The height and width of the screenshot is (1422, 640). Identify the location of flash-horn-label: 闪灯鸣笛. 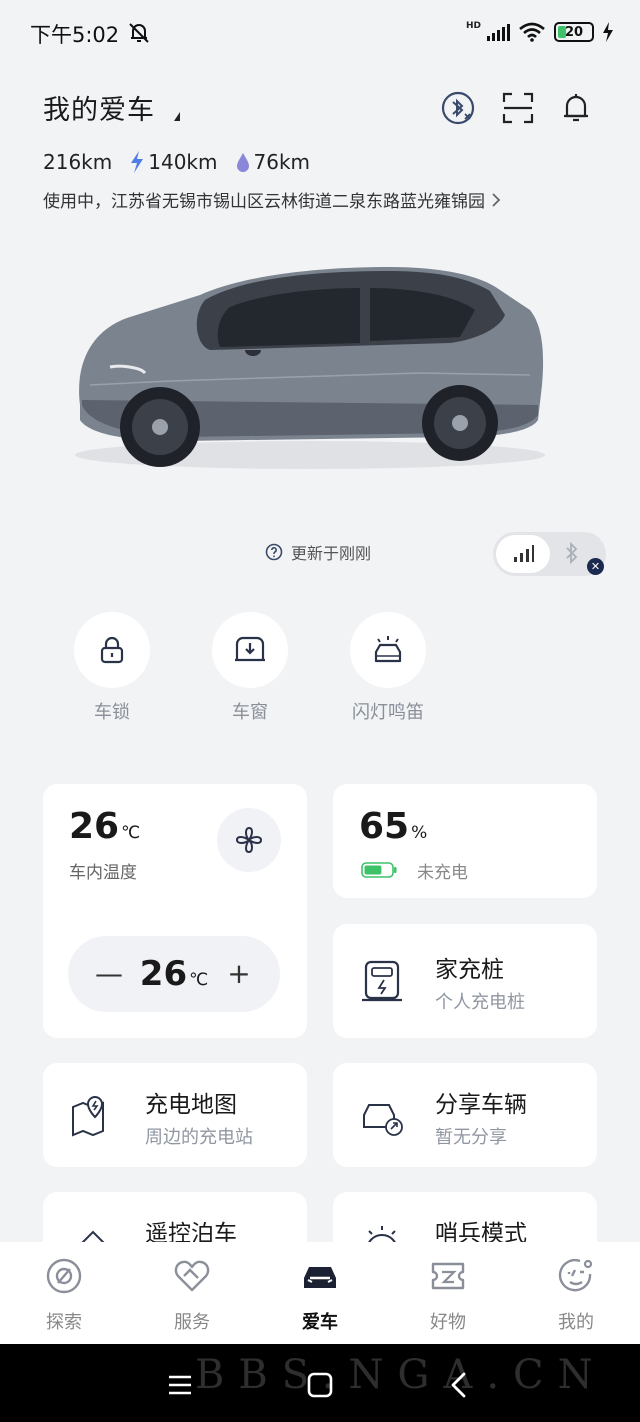
(388, 712).